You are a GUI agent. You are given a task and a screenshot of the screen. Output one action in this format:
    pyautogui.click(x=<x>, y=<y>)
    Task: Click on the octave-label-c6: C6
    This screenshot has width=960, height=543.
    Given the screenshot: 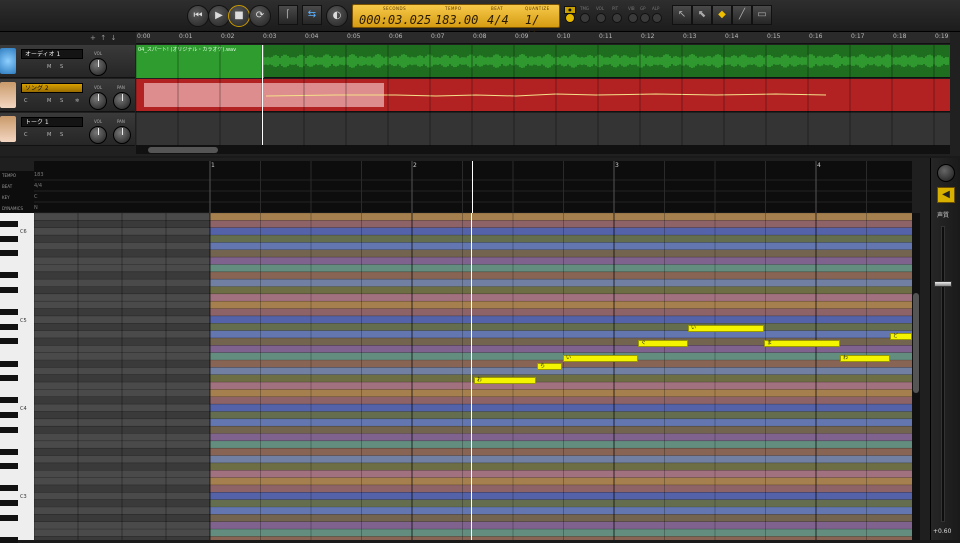 What is the action you would take?
    pyautogui.click(x=23, y=232)
    